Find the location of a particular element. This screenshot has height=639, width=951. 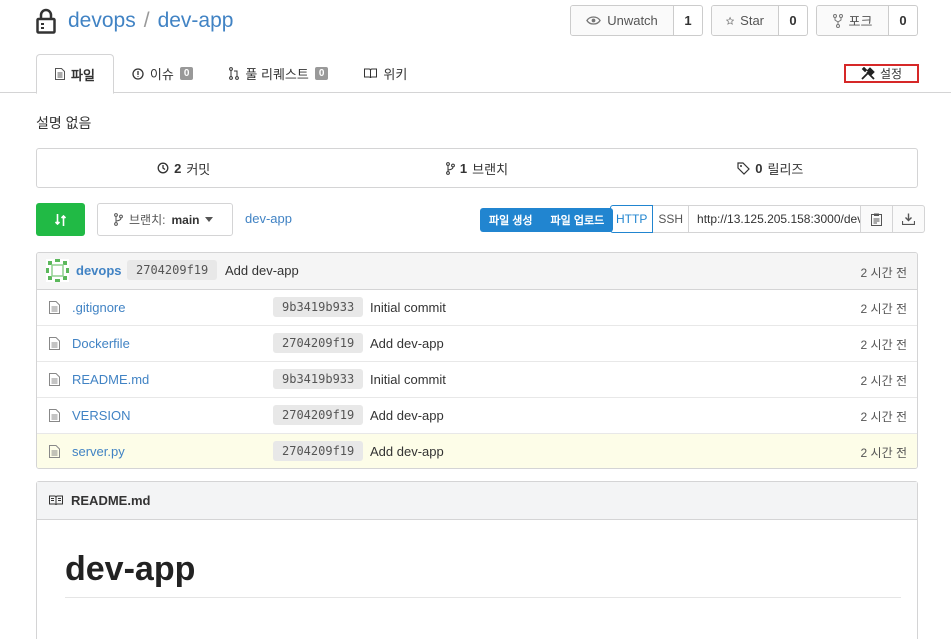

commits-stat: 2 커밋 is located at coordinates (183, 168).